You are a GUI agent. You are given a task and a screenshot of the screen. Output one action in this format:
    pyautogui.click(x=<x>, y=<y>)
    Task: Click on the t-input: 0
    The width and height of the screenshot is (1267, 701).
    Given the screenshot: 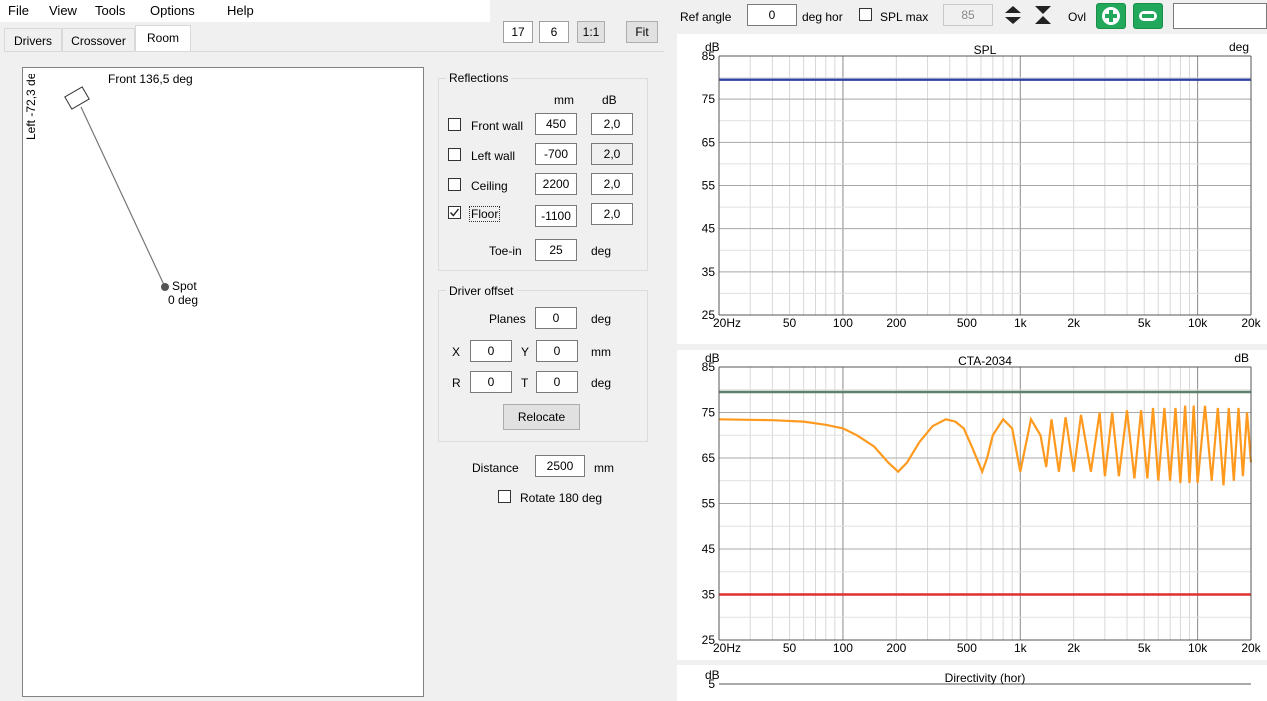 What is the action you would take?
    pyautogui.click(x=557, y=382)
    